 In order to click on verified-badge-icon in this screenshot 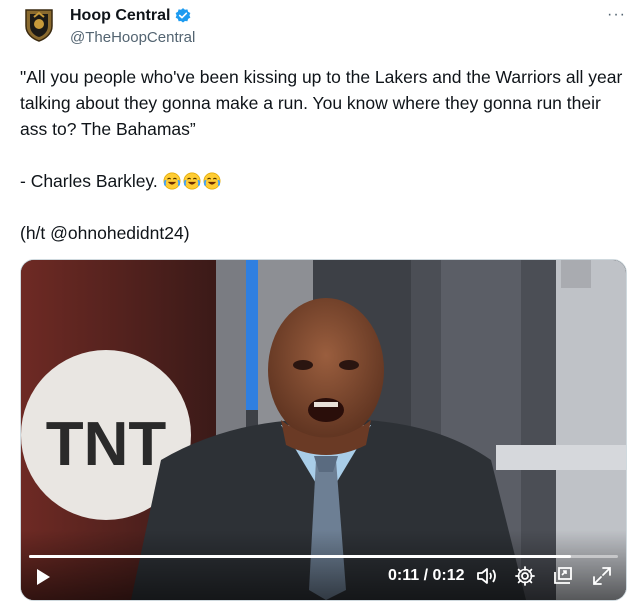, I will do `click(183, 15)`.